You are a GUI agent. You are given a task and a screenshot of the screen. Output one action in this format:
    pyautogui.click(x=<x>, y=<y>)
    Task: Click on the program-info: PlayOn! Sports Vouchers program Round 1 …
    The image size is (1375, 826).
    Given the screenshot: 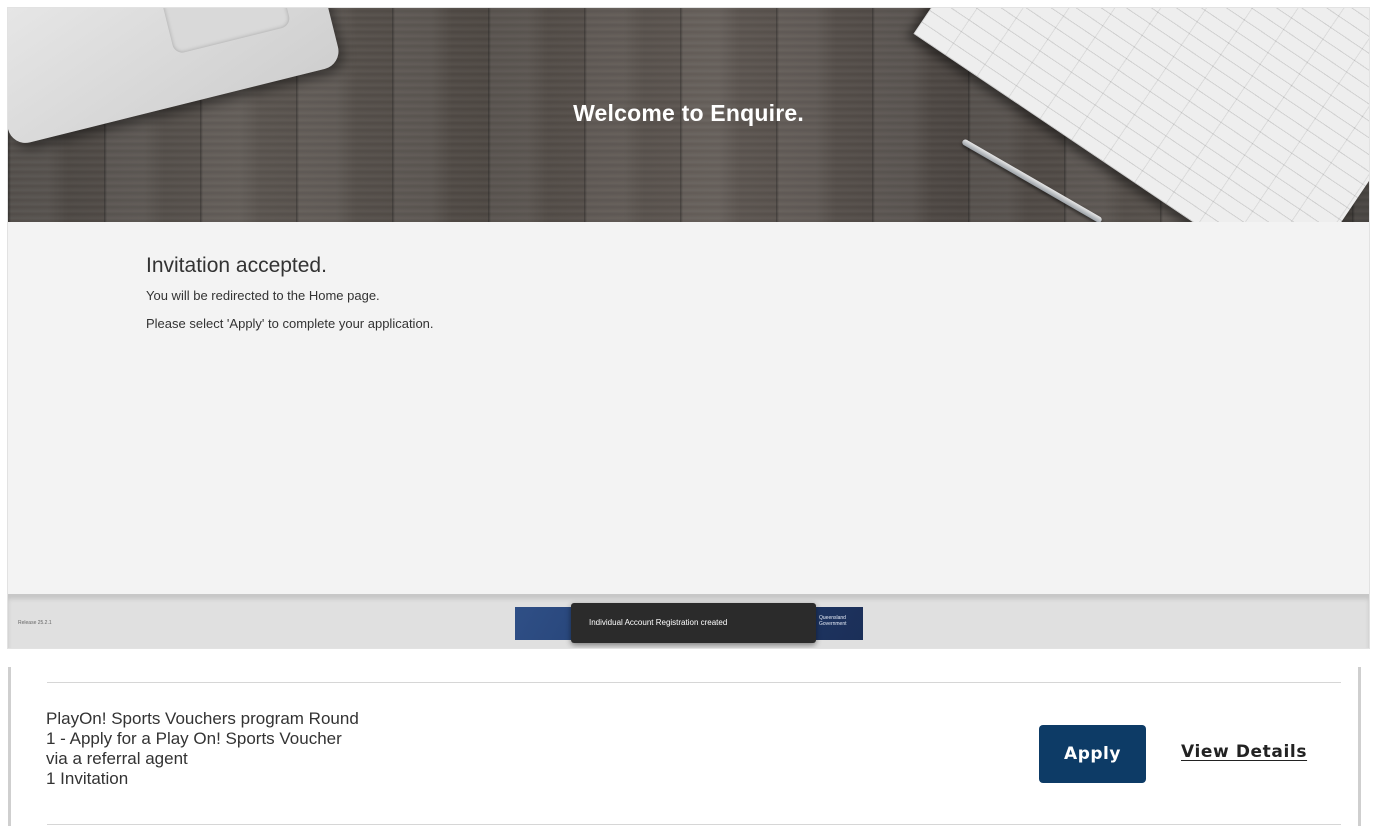 What is the action you would take?
    pyautogui.click(x=236, y=749)
    